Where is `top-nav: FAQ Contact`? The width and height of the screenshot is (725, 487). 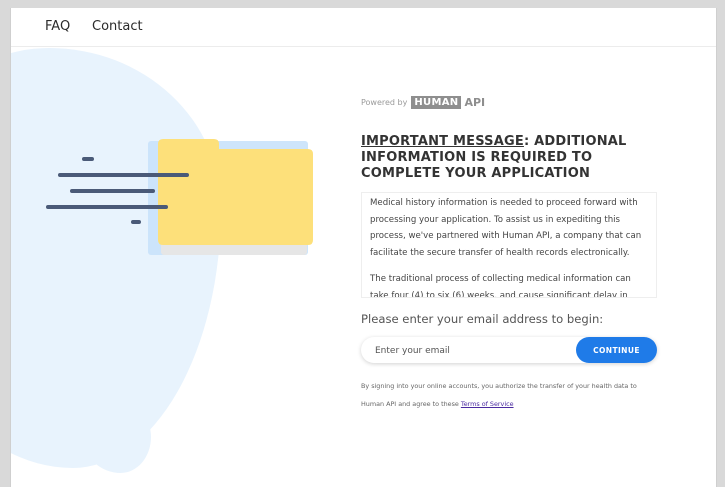 top-nav: FAQ Contact is located at coordinates (363, 27).